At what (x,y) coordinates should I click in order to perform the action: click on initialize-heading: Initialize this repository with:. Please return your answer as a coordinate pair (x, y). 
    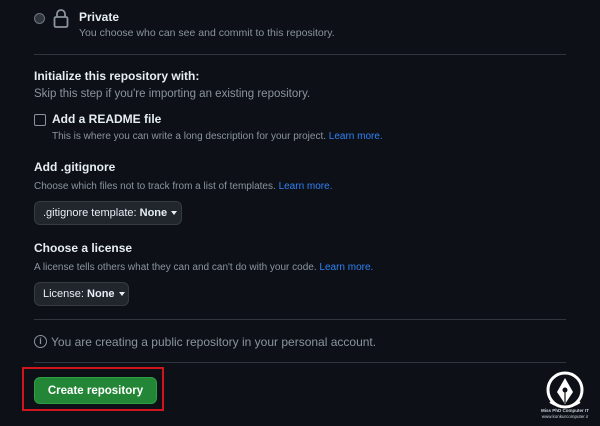
    Looking at the image, I should click on (117, 76).